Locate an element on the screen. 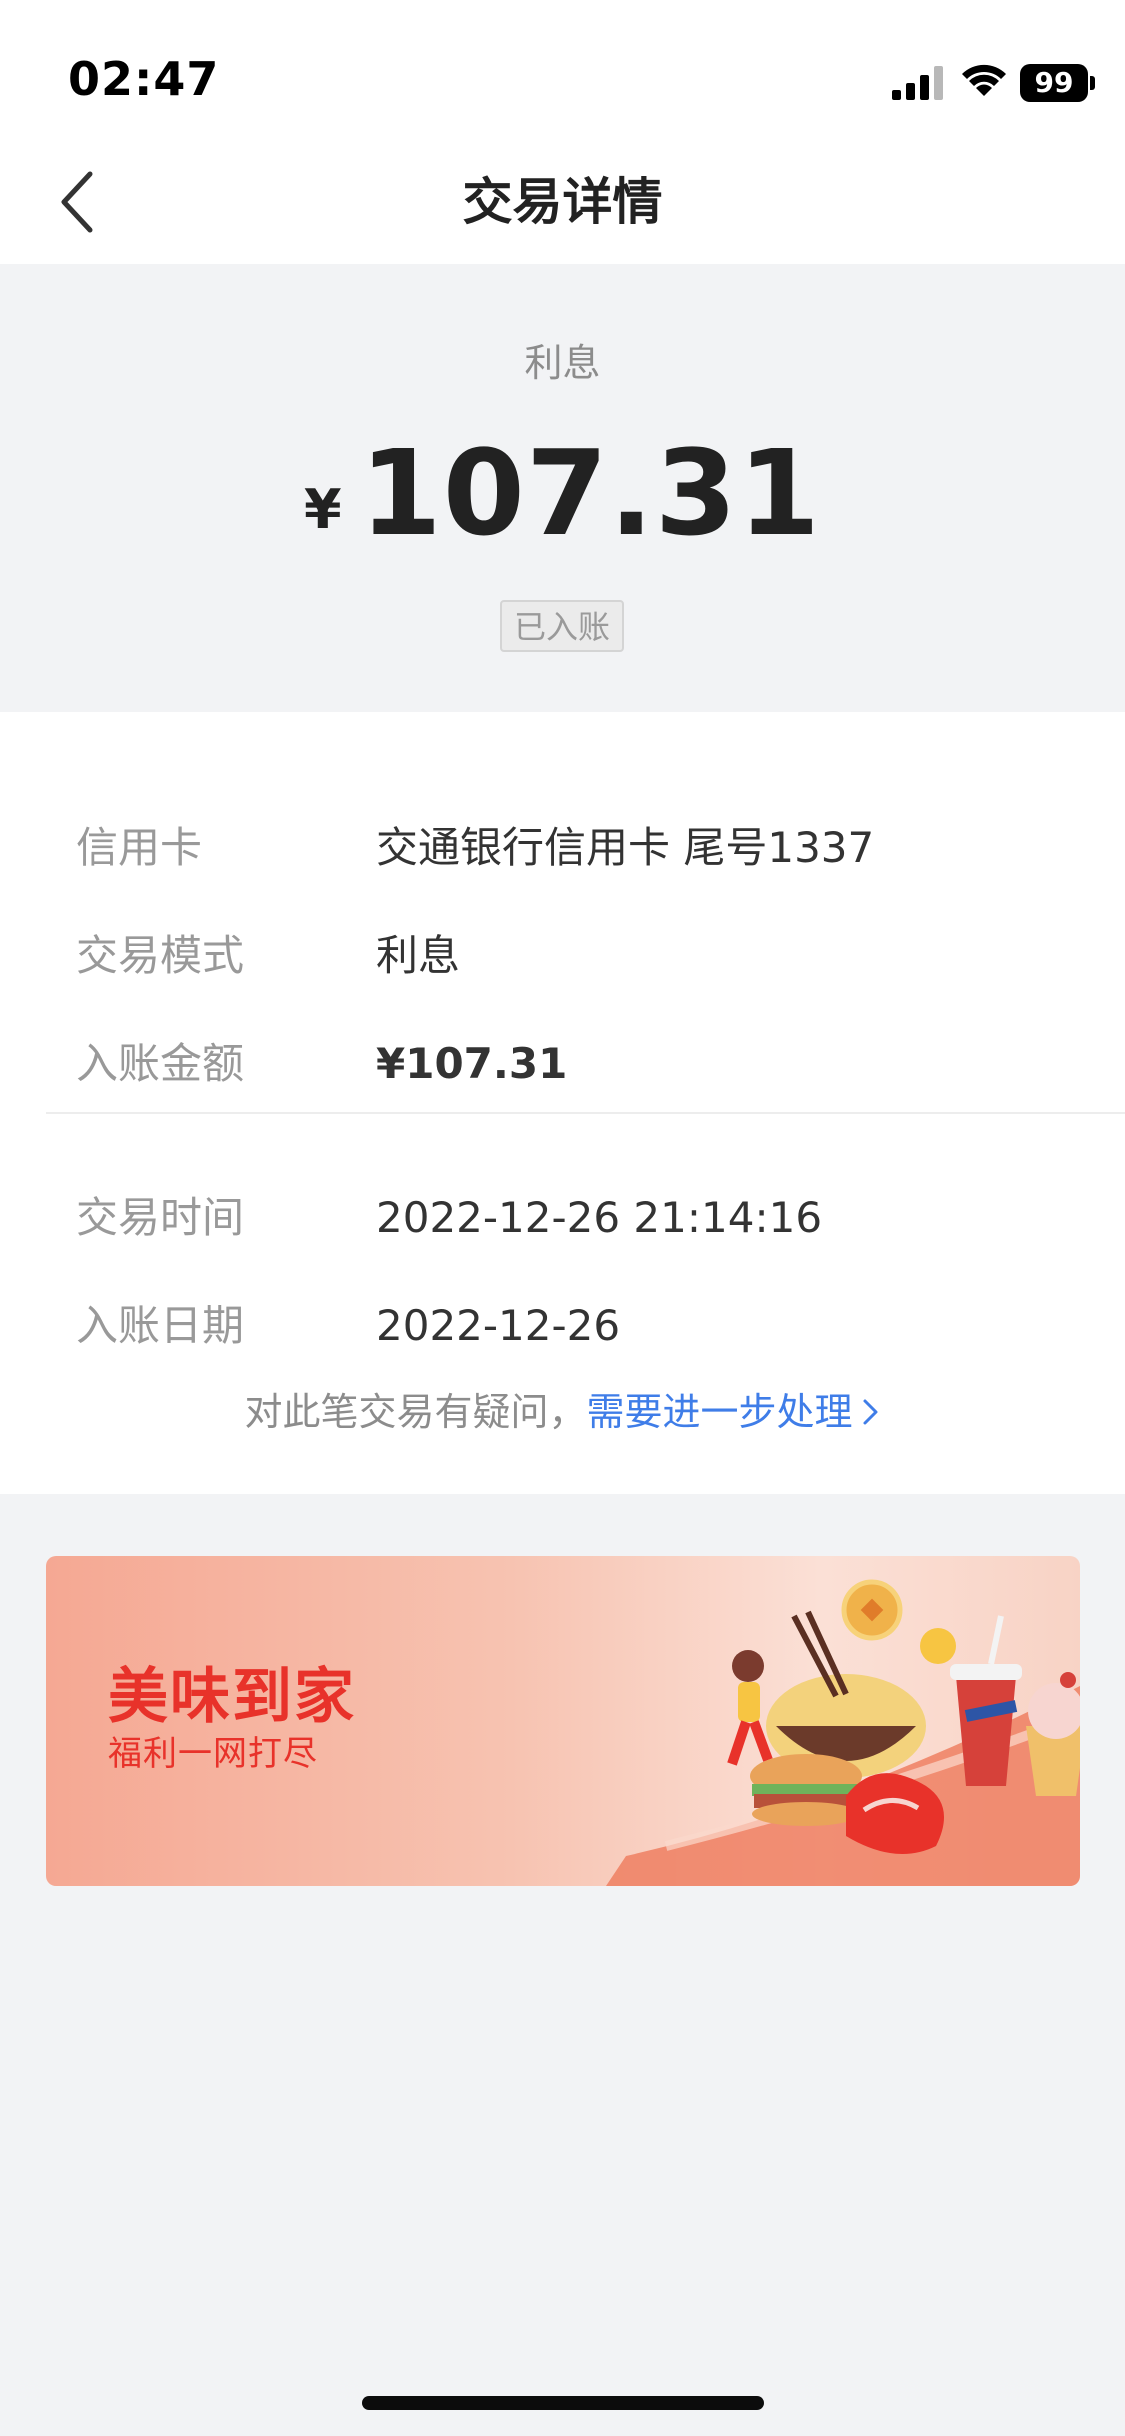 The image size is (1125, 2436). battery-icon: 99 is located at coordinates (1054, 83).